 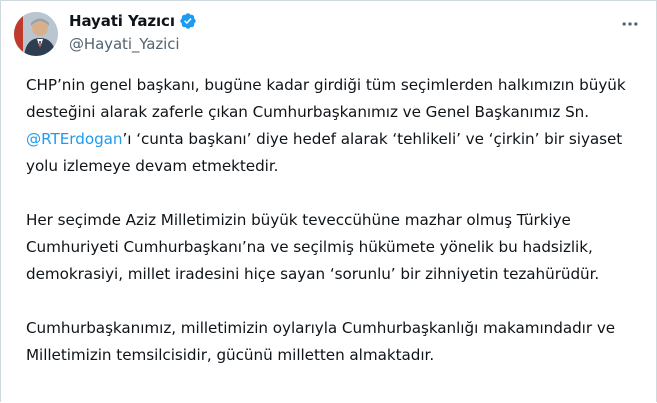 I want to click on avatar, so click(x=36, y=34).